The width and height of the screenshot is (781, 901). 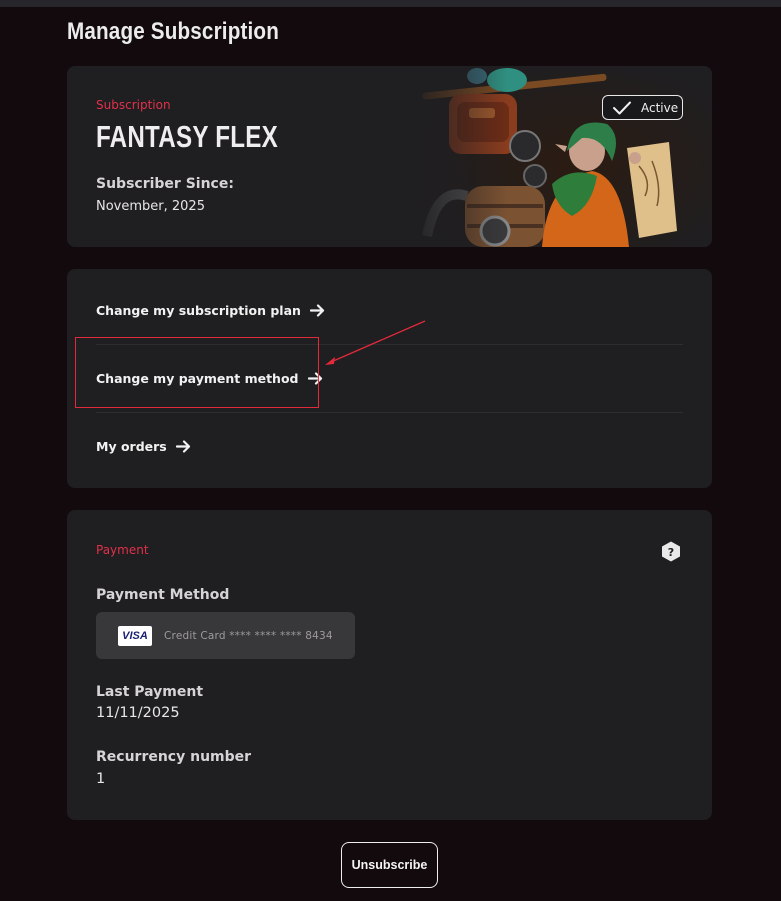 I want to click on last-payment-label: Last Payment, so click(x=150, y=692).